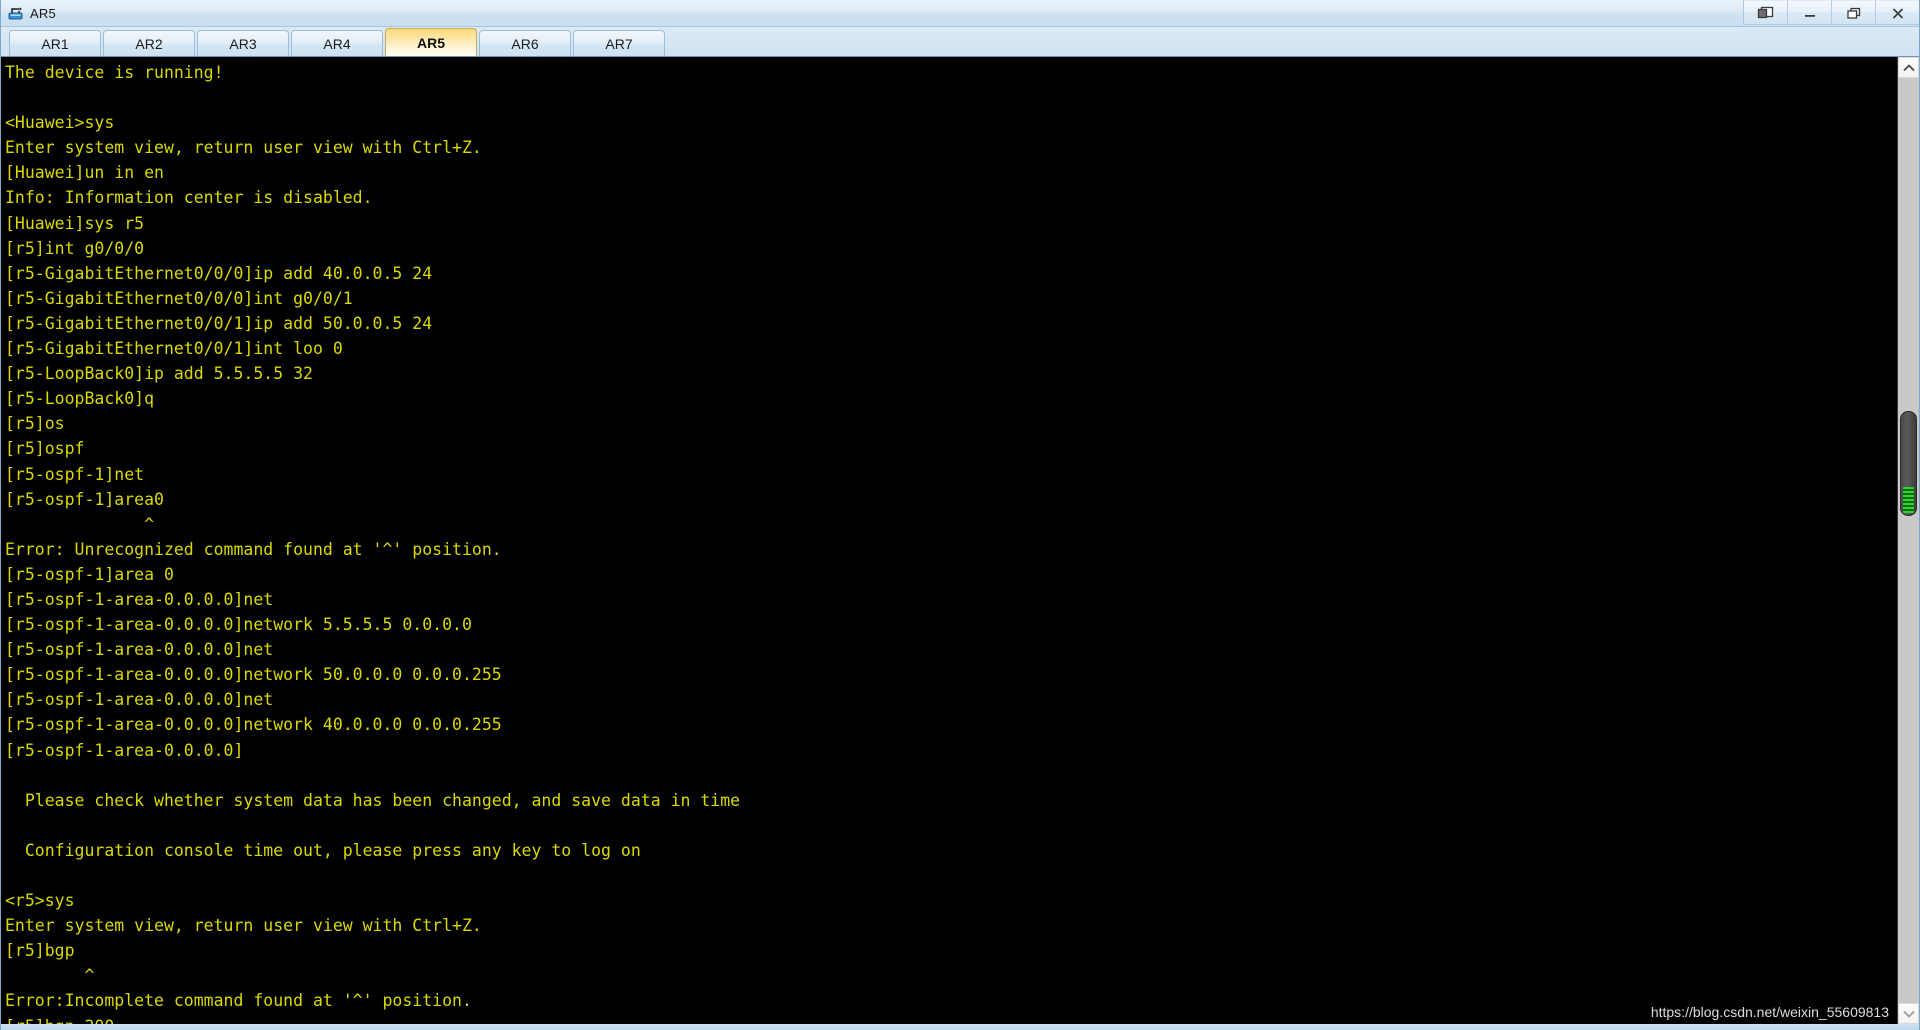 The width and height of the screenshot is (1920, 1030). What do you see at coordinates (1908, 500) in the screenshot?
I see `scrollbar-grip-icon` at bounding box center [1908, 500].